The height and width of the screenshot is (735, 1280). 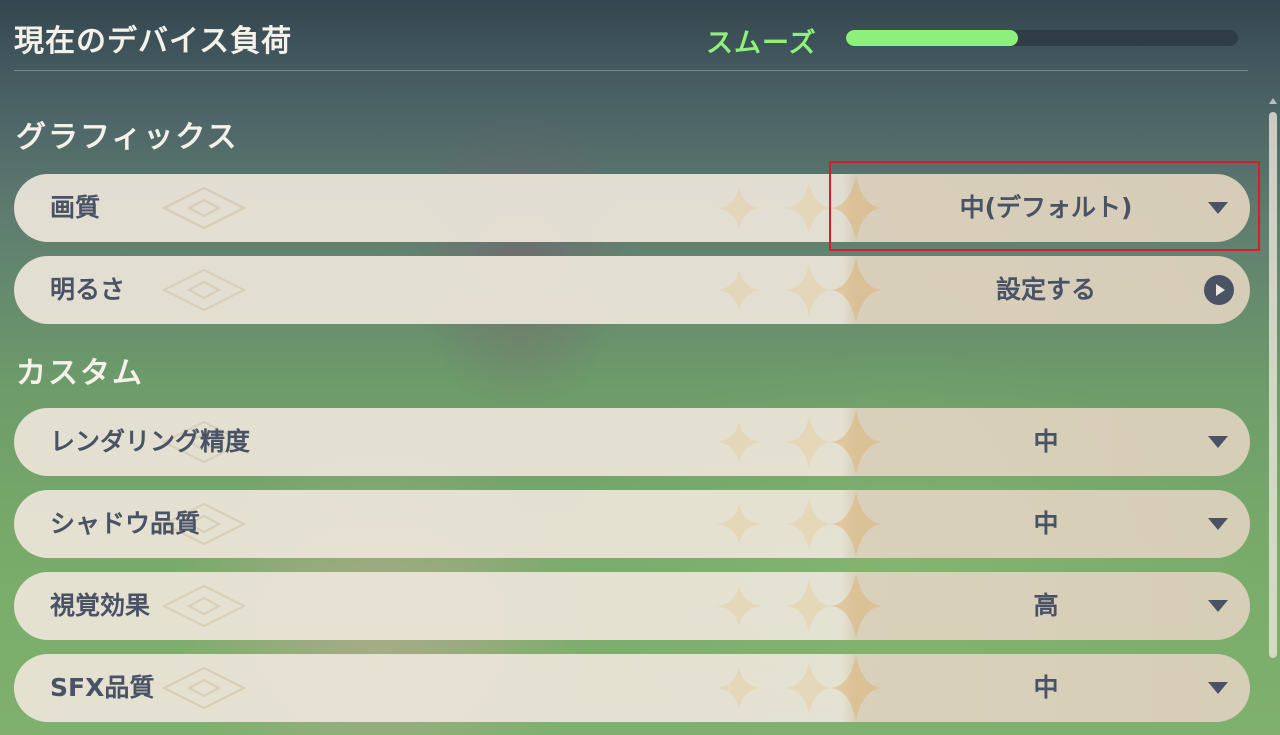 What do you see at coordinates (88, 289) in the screenshot?
I see `setting-label-brightness: 明るさ` at bounding box center [88, 289].